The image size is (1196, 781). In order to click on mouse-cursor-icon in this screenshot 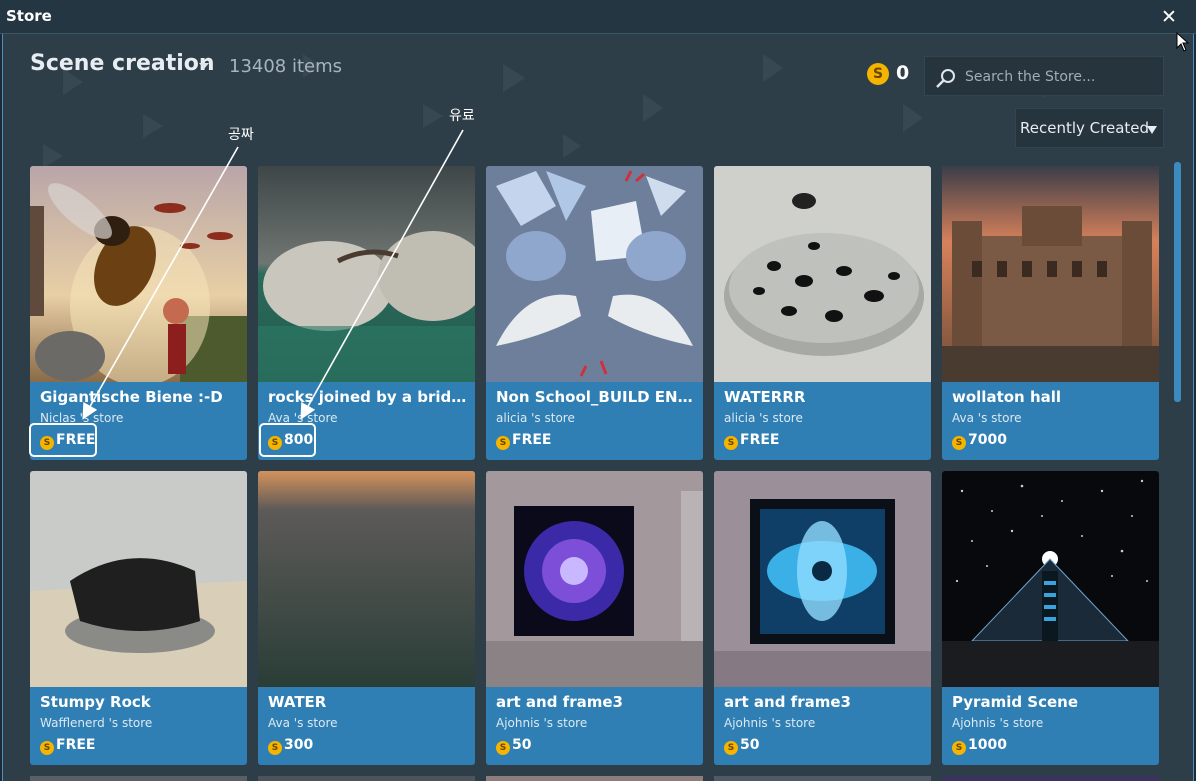, I will do `click(1183, 42)`.